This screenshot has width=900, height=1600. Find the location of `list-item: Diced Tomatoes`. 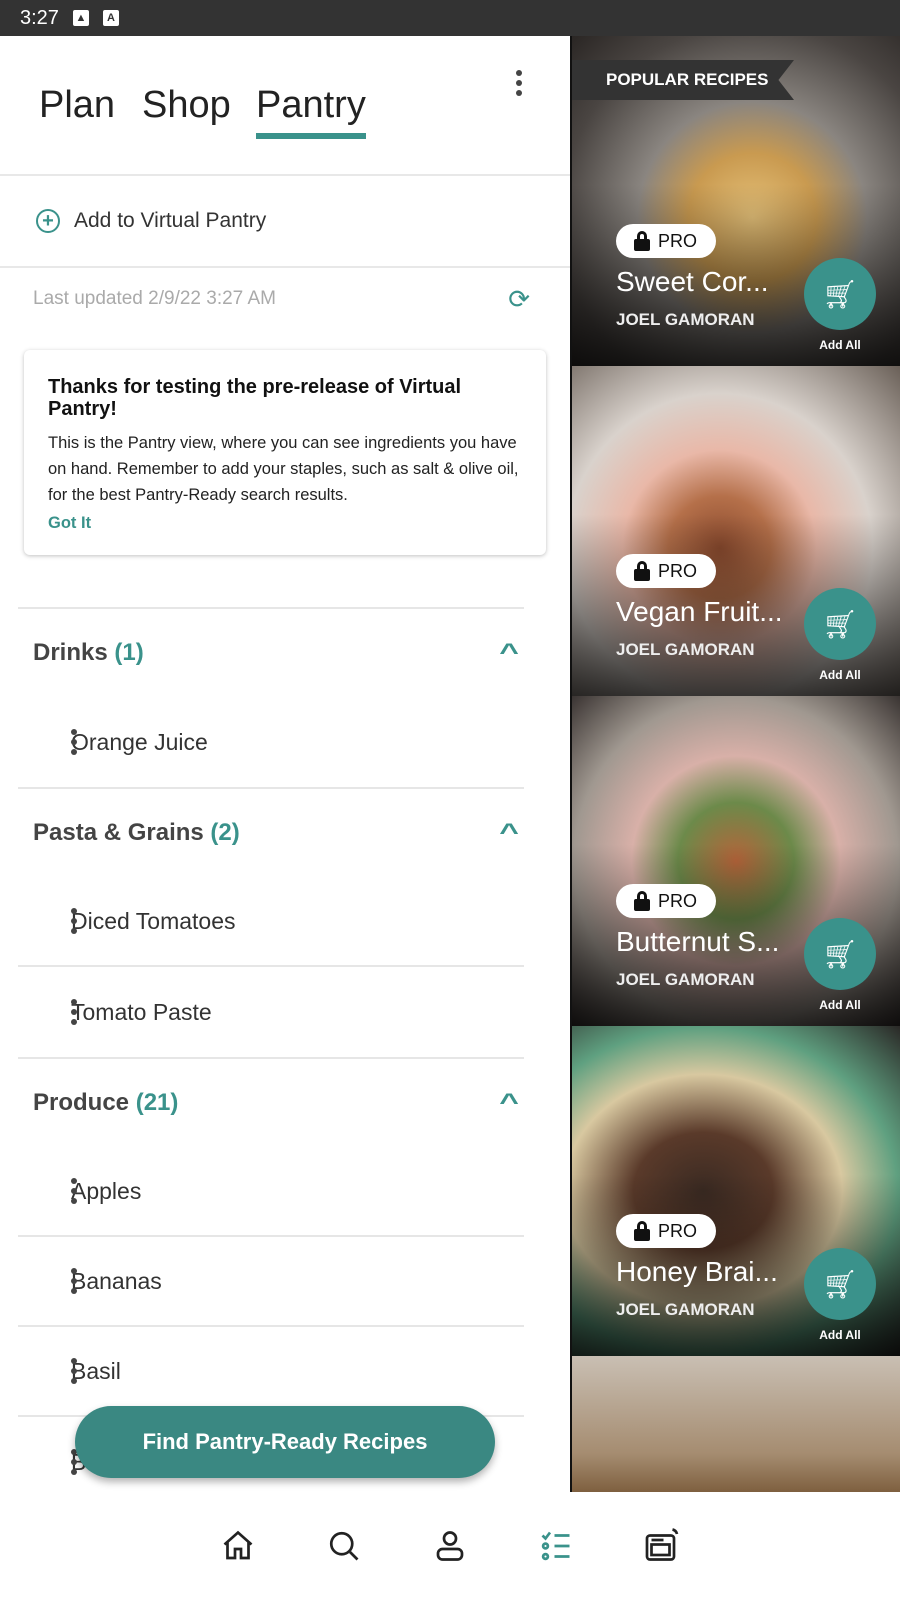

list-item: Diced Tomatoes is located at coordinates (271, 922).